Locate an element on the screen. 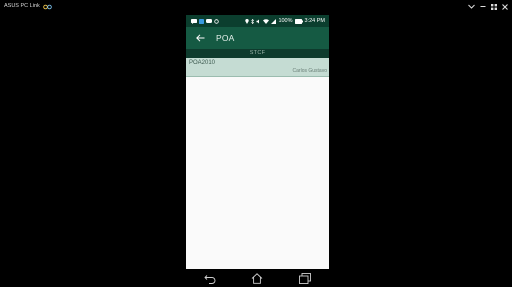 This screenshot has width=512, height=287. back-arrow-icon is located at coordinates (210, 279).